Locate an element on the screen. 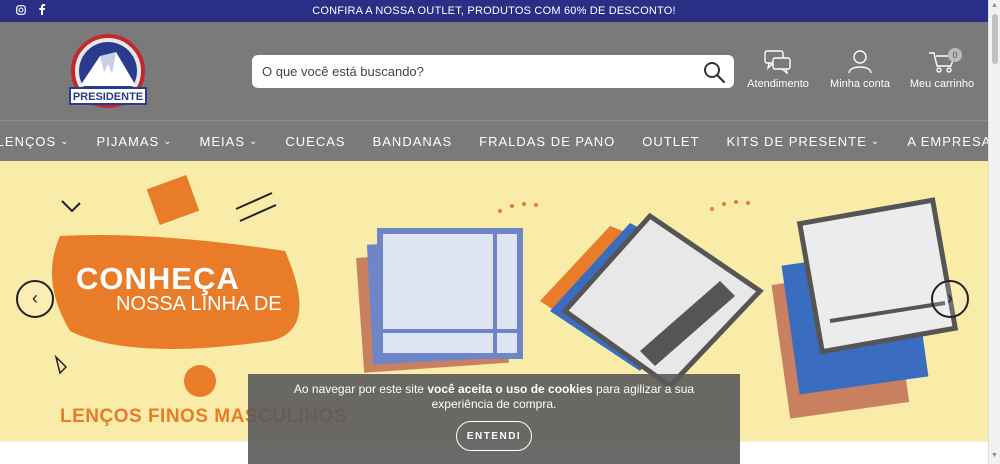  banner-subheadline: NOSSA LINHA DE is located at coordinates (199, 304).